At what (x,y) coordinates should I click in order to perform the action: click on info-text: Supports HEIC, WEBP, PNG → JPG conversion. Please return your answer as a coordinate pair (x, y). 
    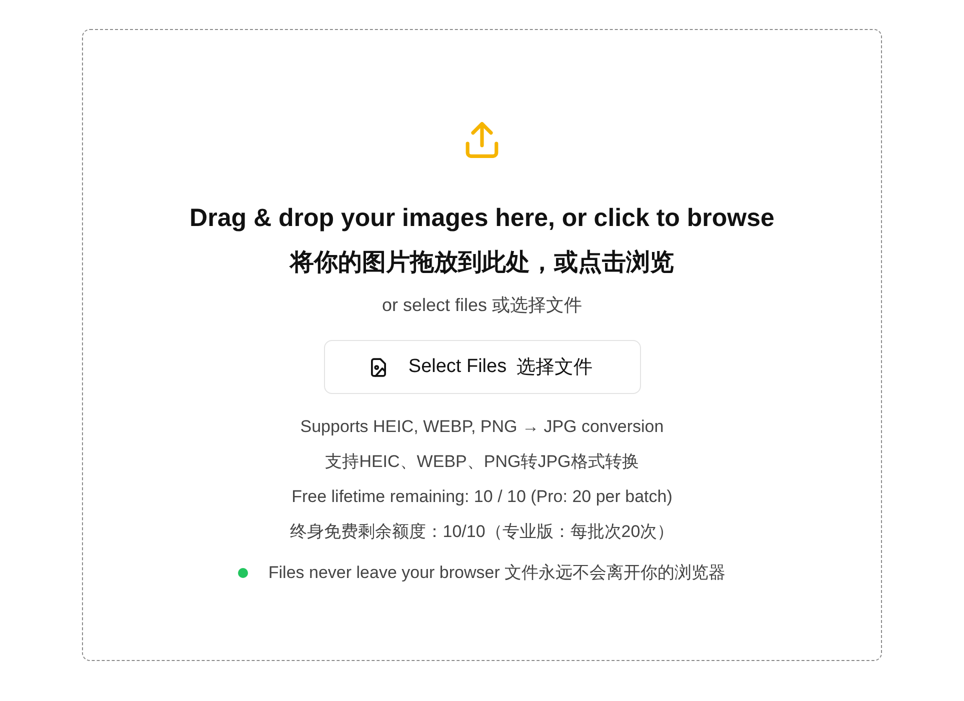
    Looking at the image, I should click on (482, 427).